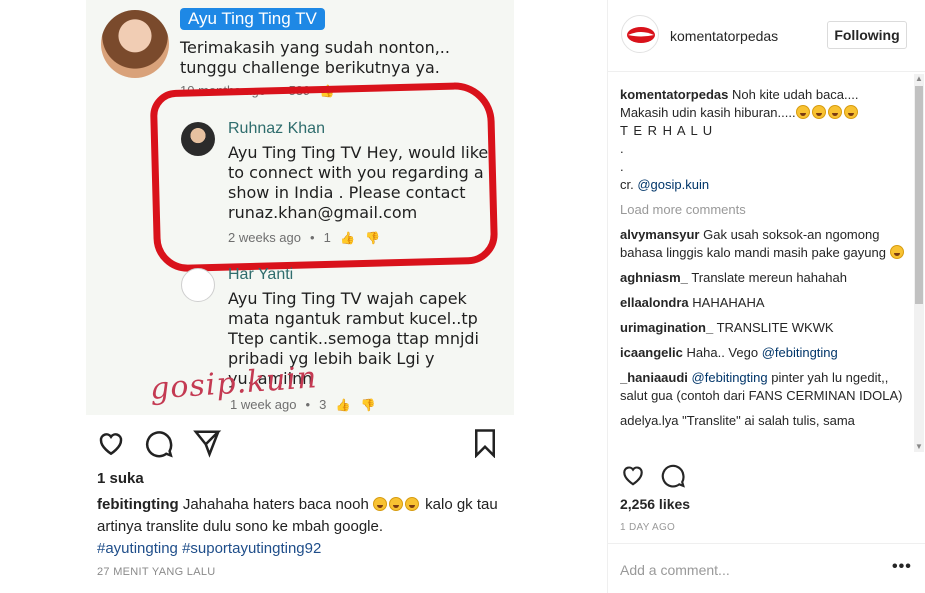 The image size is (925, 593). What do you see at coordinates (654, 277) in the screenshot?
I see `comment-username: aghniasm_` at bounding box center [654, 277].